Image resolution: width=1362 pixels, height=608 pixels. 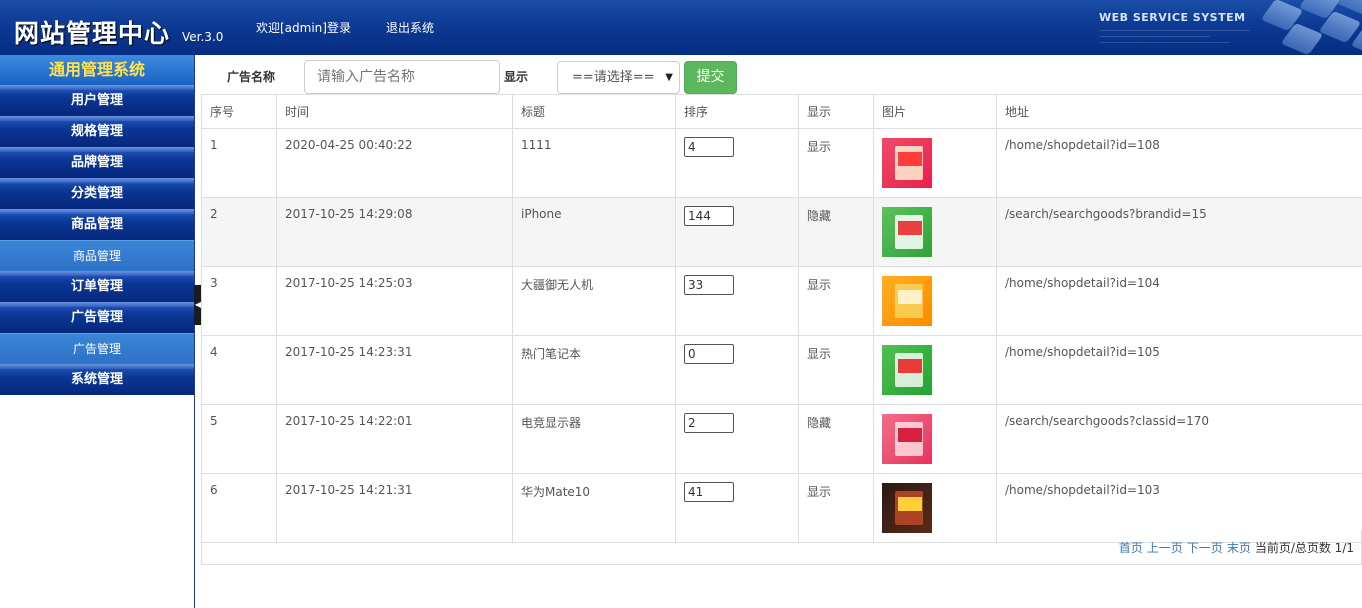 I want to click on cell-url: /search/searchgoods?brandid=15, so click(x=1179, y=232).